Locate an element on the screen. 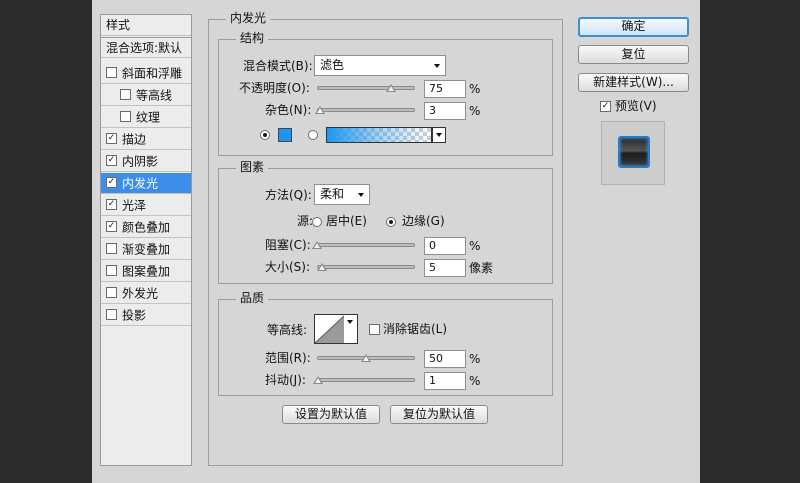 The image size is (800, 483). style-item-label: 等高线 is located at coordinates (154, 95).